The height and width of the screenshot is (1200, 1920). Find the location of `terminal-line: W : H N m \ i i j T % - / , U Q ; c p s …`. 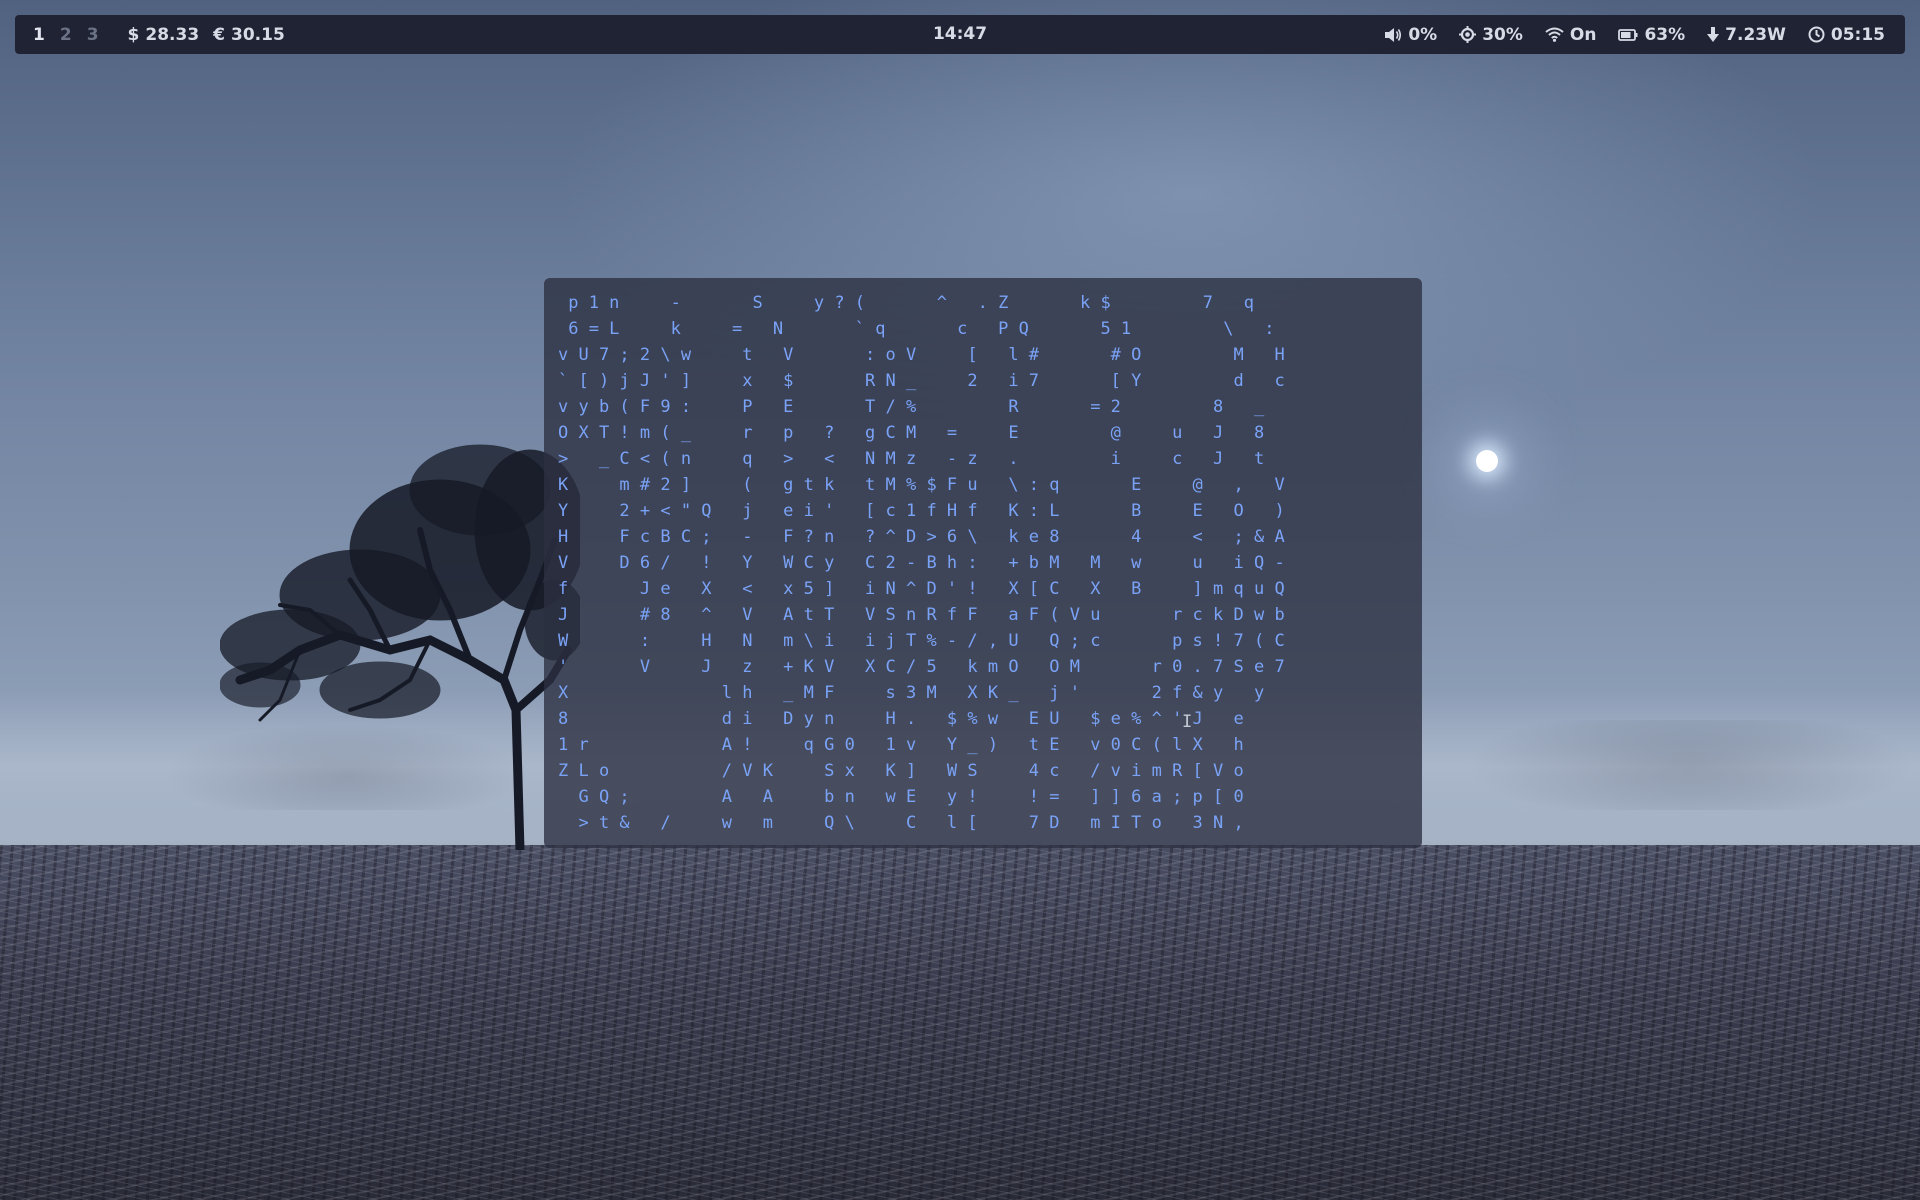

terminal-line: W : H N m \ i i j T % - / , U Q ; c p s … is located at coordinates (921, 641).